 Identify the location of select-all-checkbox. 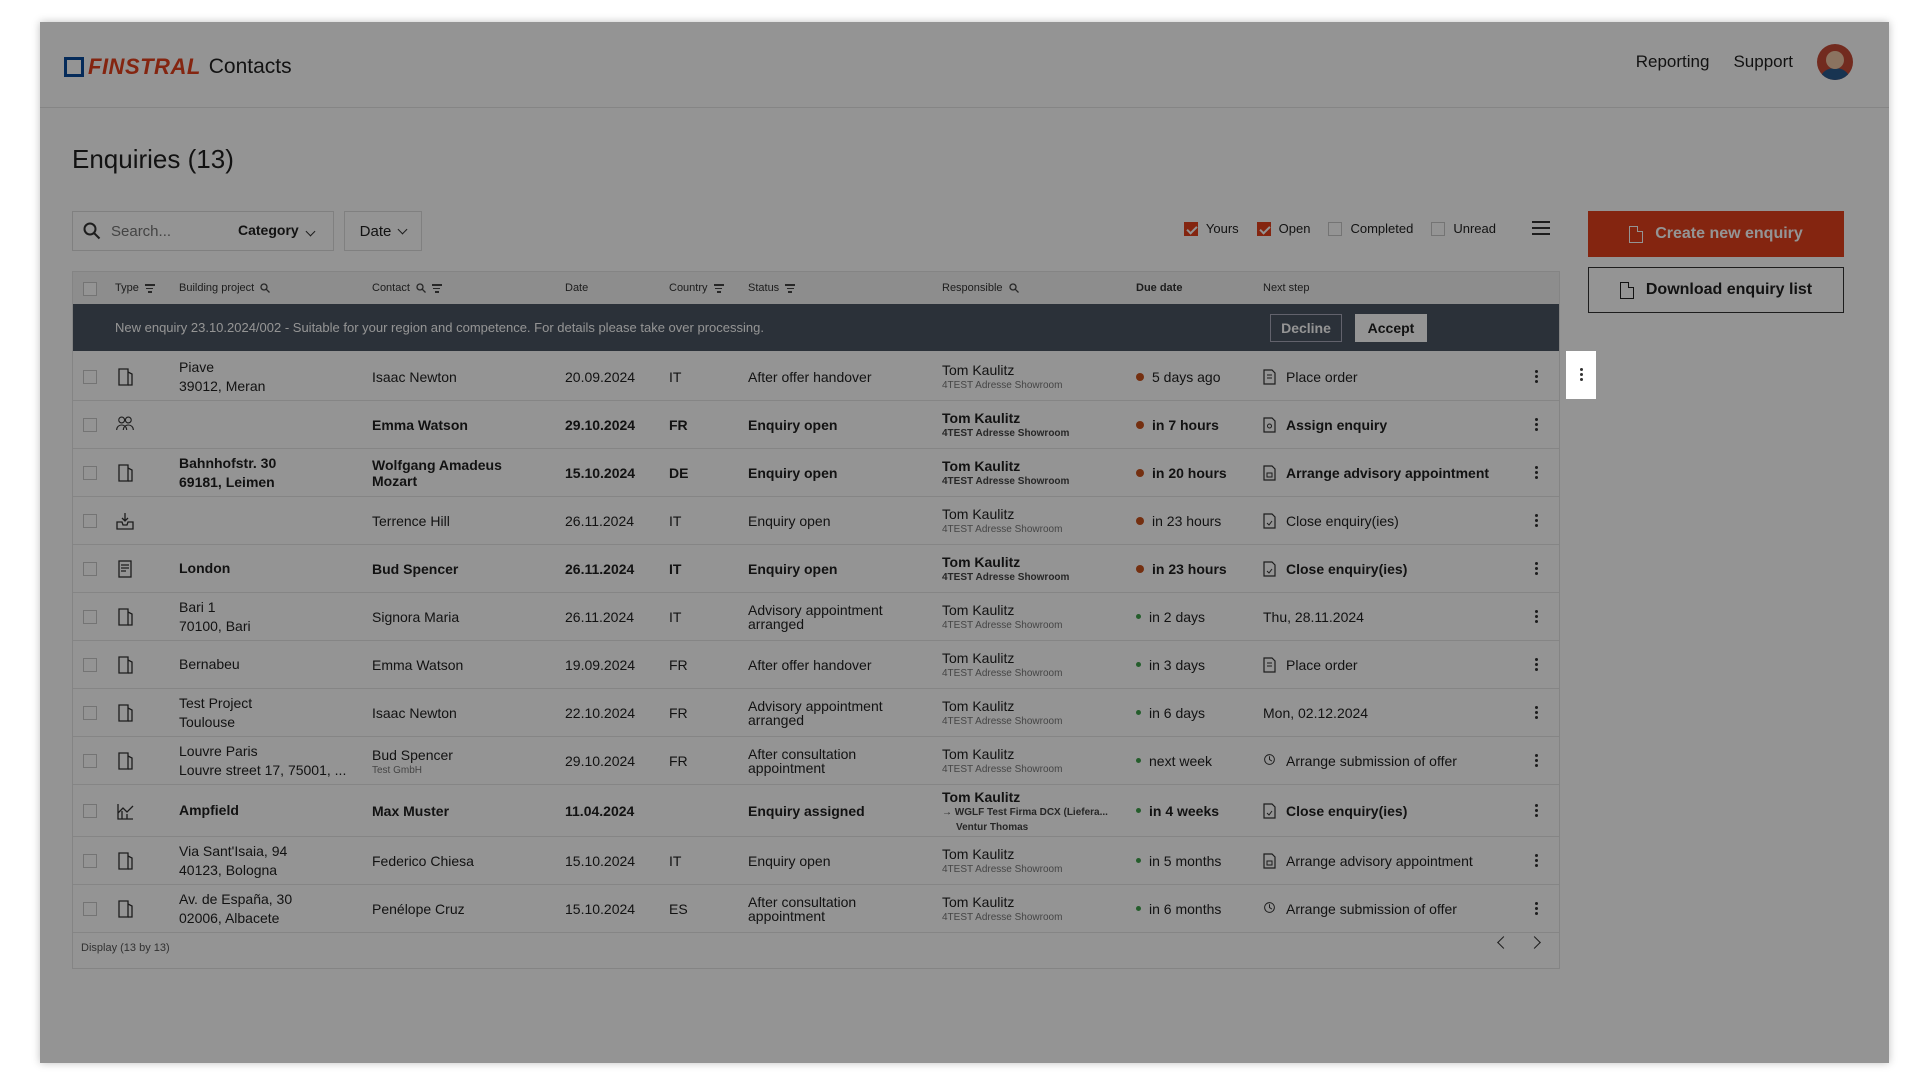
(90, 289).